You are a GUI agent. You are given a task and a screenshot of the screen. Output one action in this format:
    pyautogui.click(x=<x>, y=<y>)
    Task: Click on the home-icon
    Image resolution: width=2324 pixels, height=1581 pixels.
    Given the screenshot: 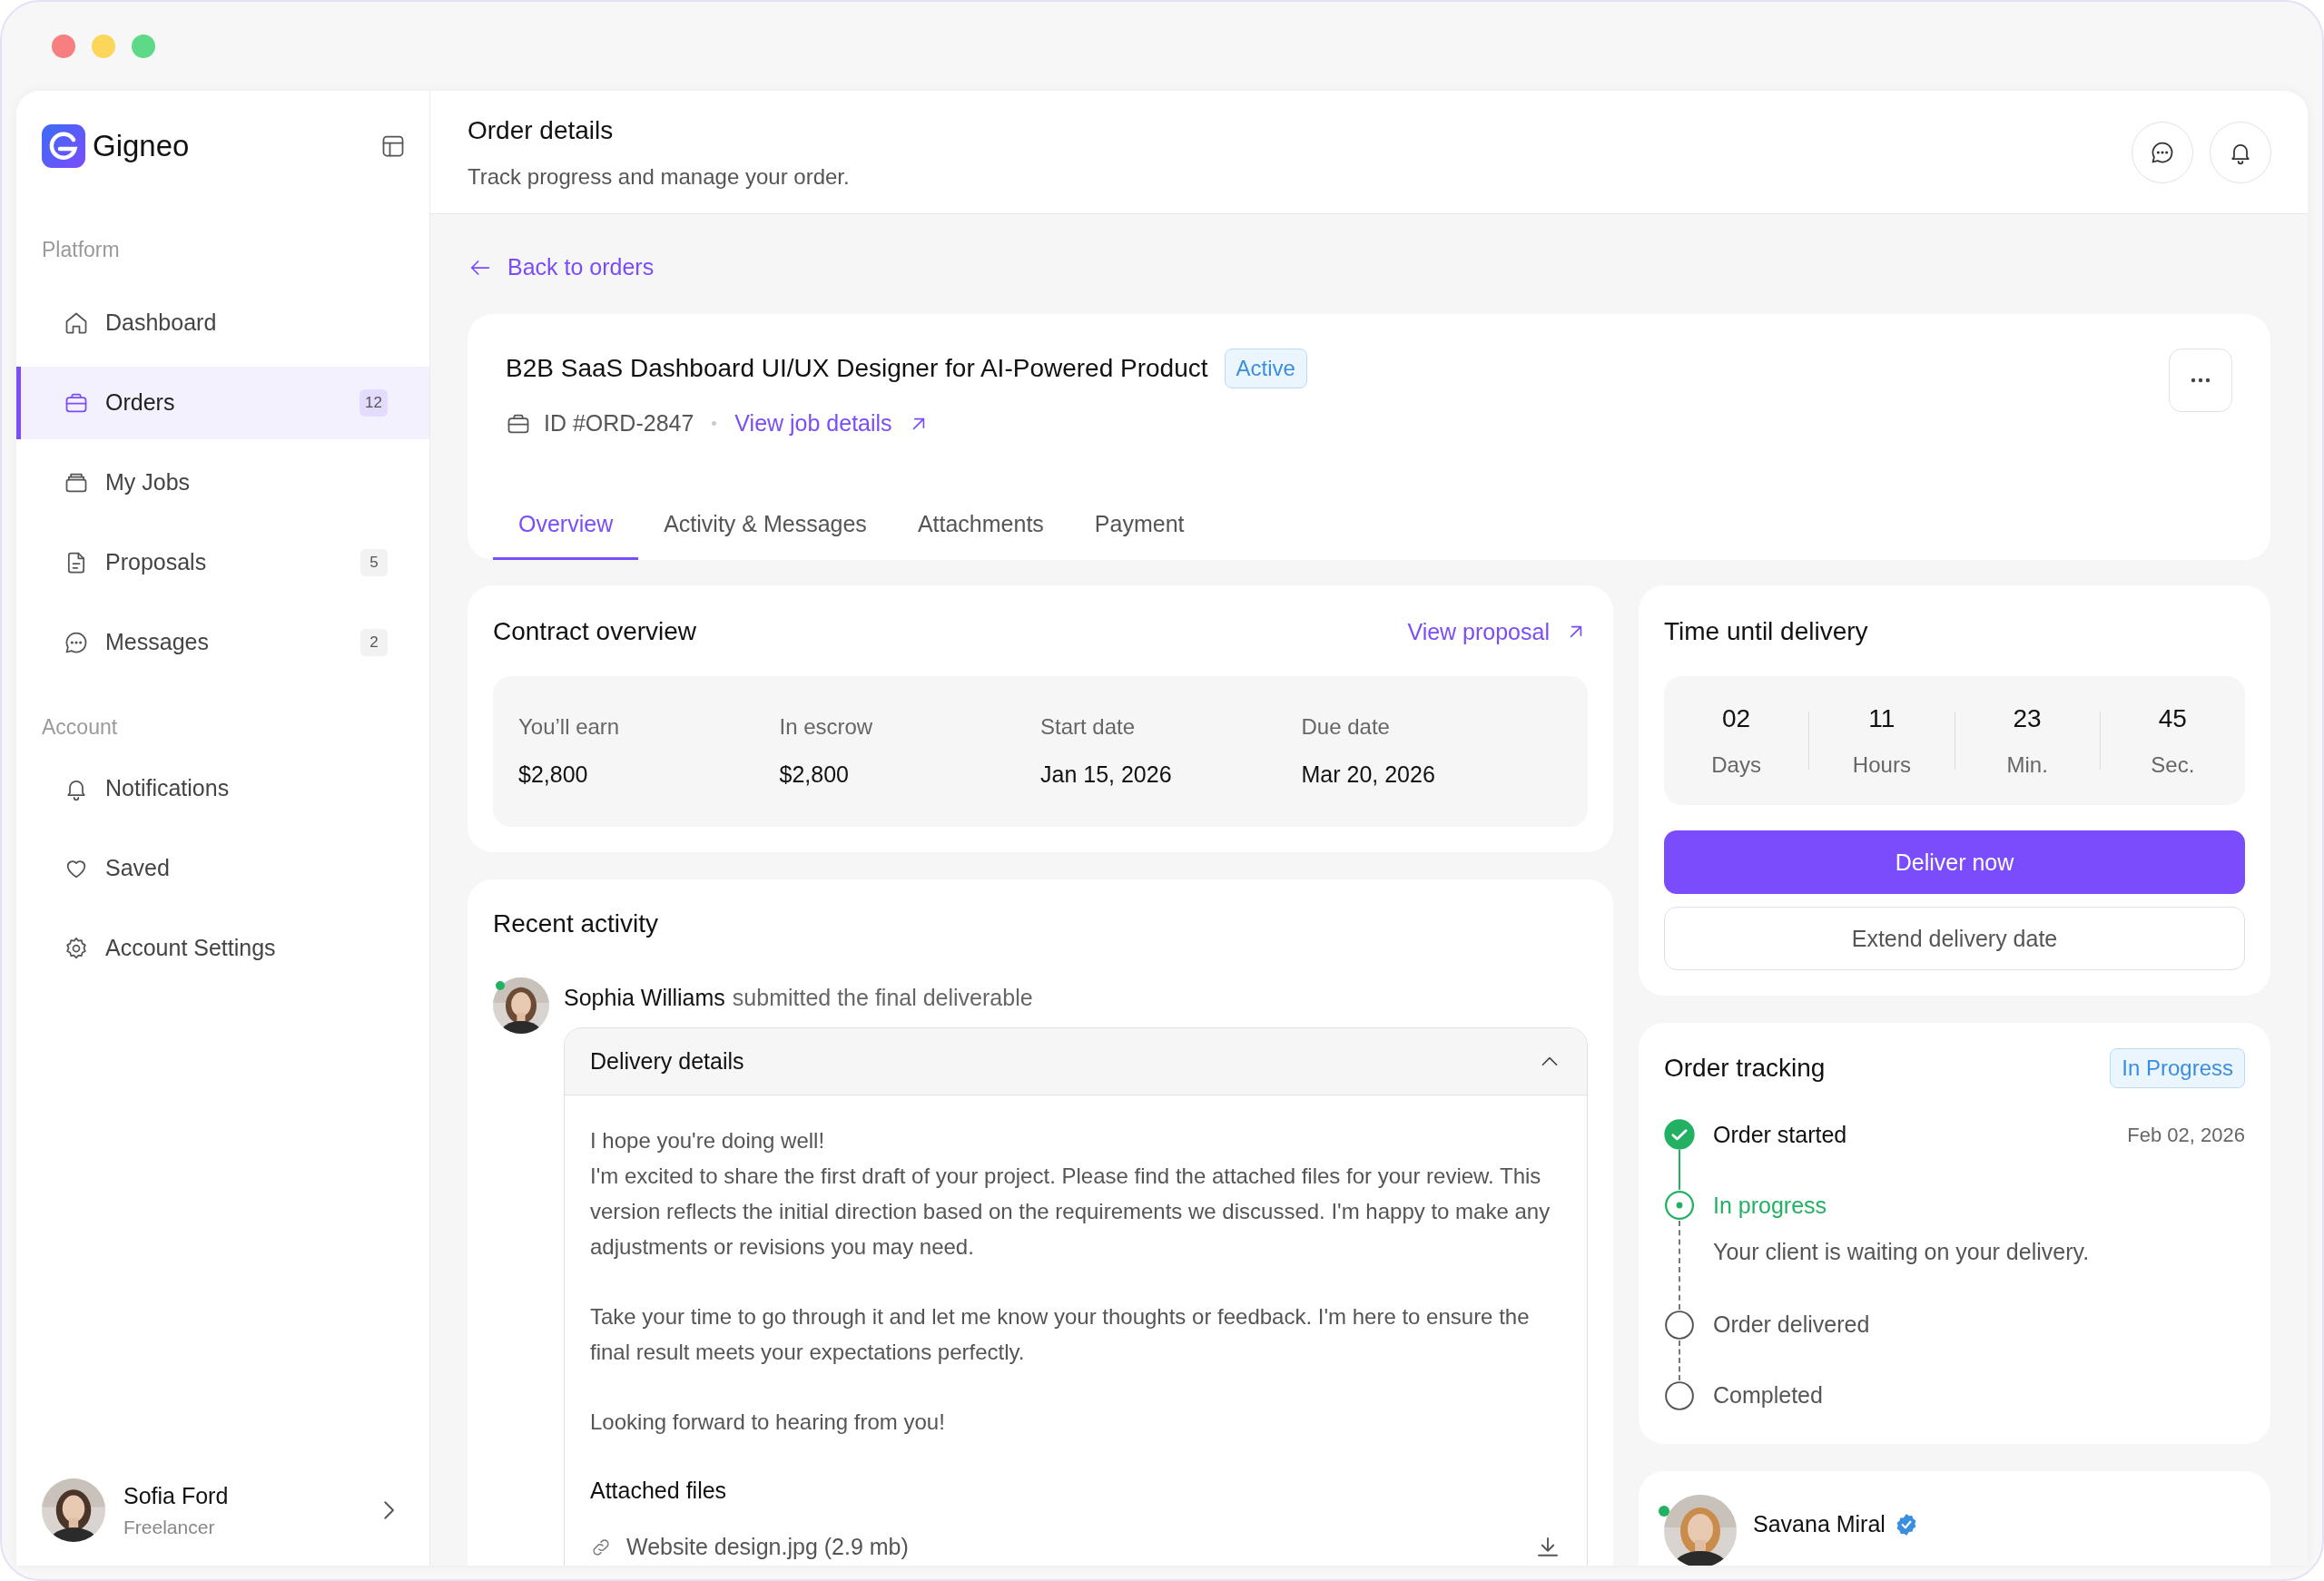 What is the action you would take?
    pyautogui.click(x=76, y=323)
    